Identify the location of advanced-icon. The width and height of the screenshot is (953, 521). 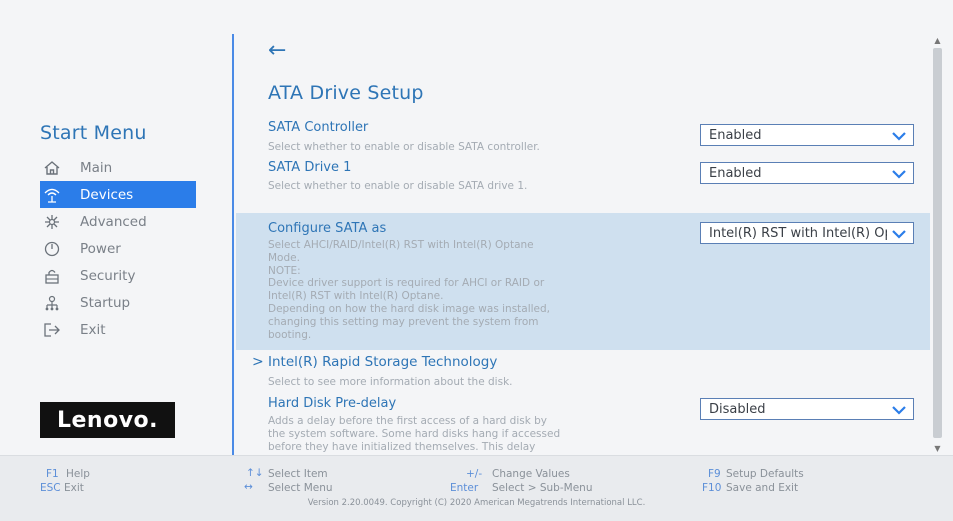
(52, 222).